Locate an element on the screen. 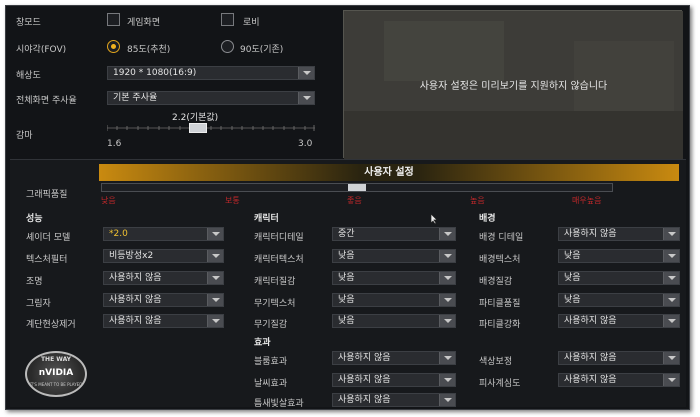 This screenshot has width=700, height=417. antialiasing-value: 사용하지 않음 is located at coordinates (135, 321).